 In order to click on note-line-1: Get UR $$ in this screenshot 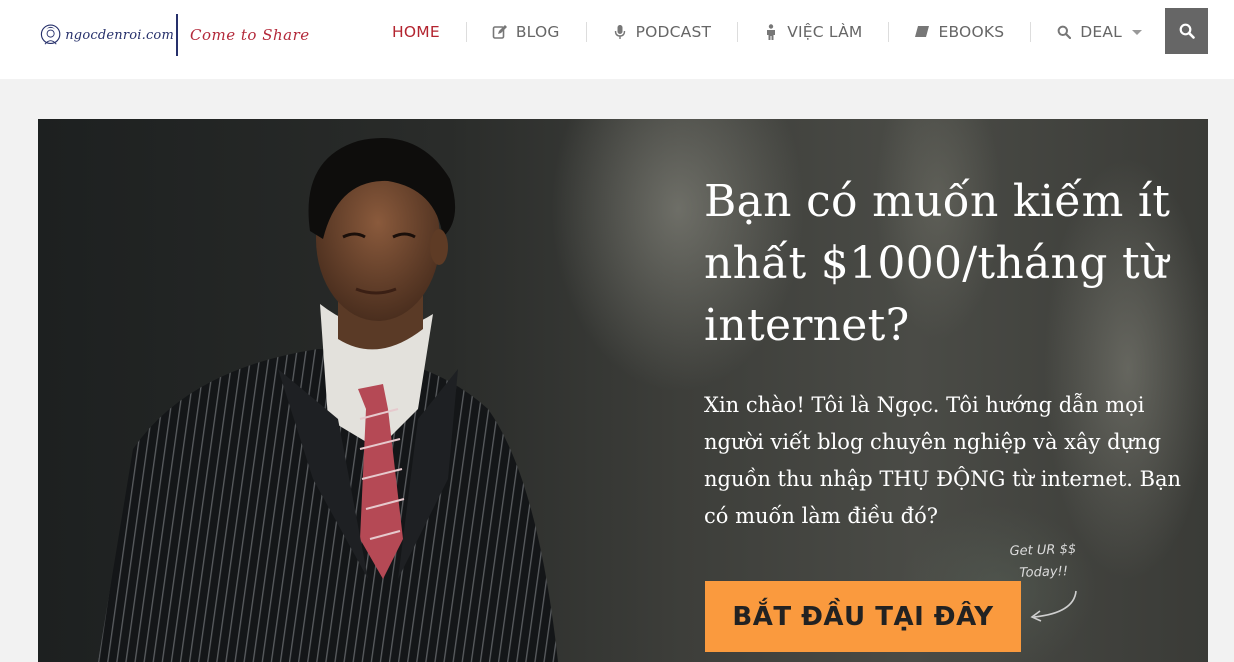, I will do `click(1043, 550)`.